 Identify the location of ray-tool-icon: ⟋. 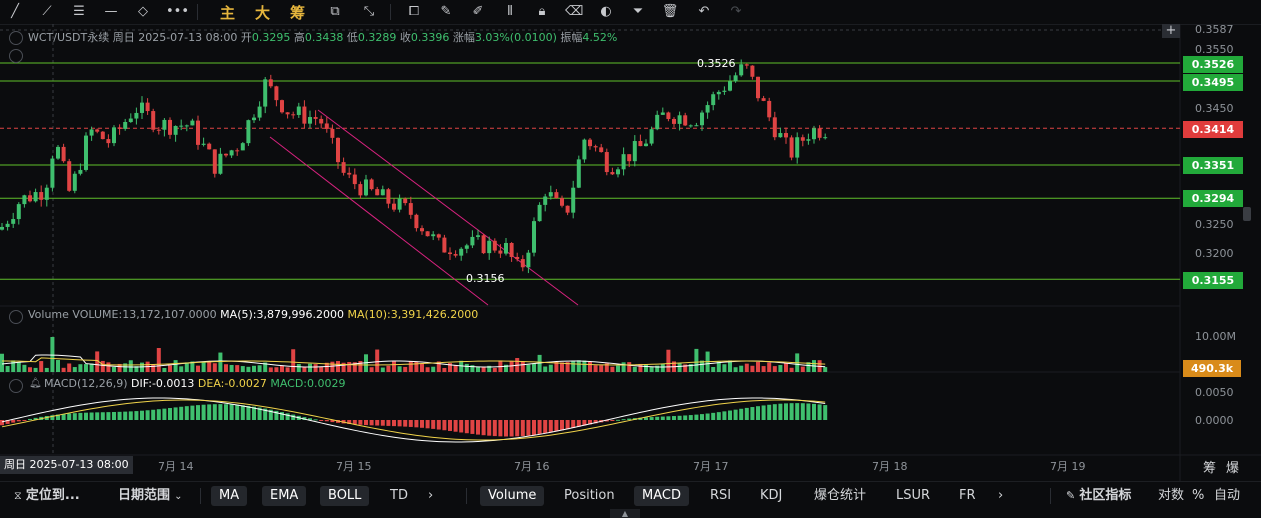
(47, 12).